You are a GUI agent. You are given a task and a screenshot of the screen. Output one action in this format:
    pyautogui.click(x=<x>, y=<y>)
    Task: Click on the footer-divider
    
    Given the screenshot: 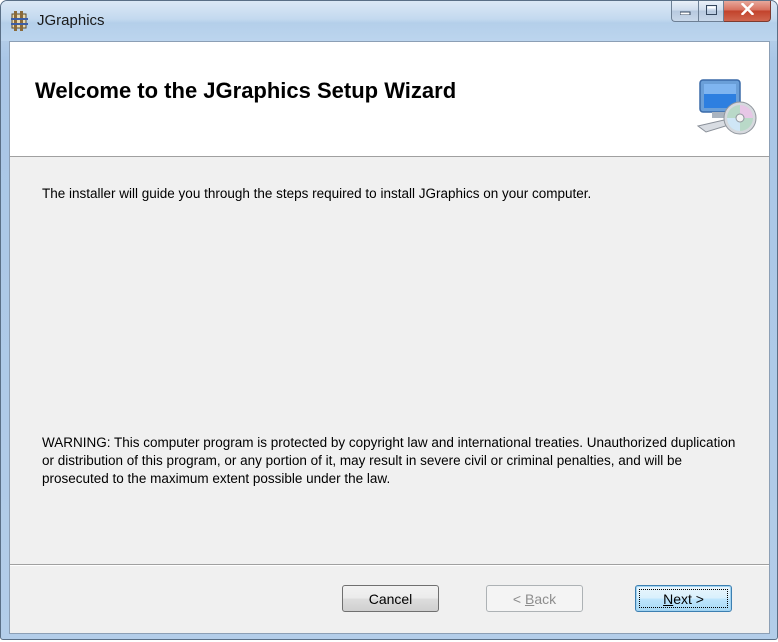 What is the action you would take?
    pyautogui.click(x=389, y=565)
    